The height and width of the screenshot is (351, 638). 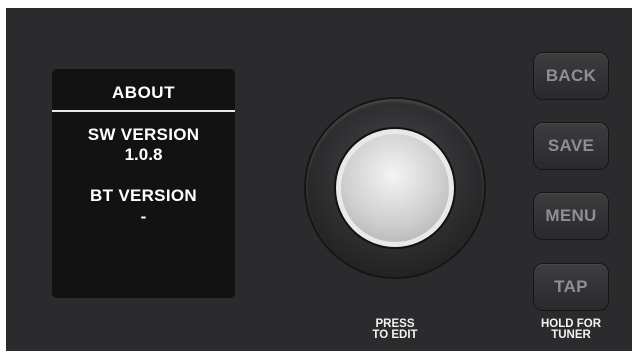 I want to click on screen-title: ABOUT, so click(x=143, y=92).